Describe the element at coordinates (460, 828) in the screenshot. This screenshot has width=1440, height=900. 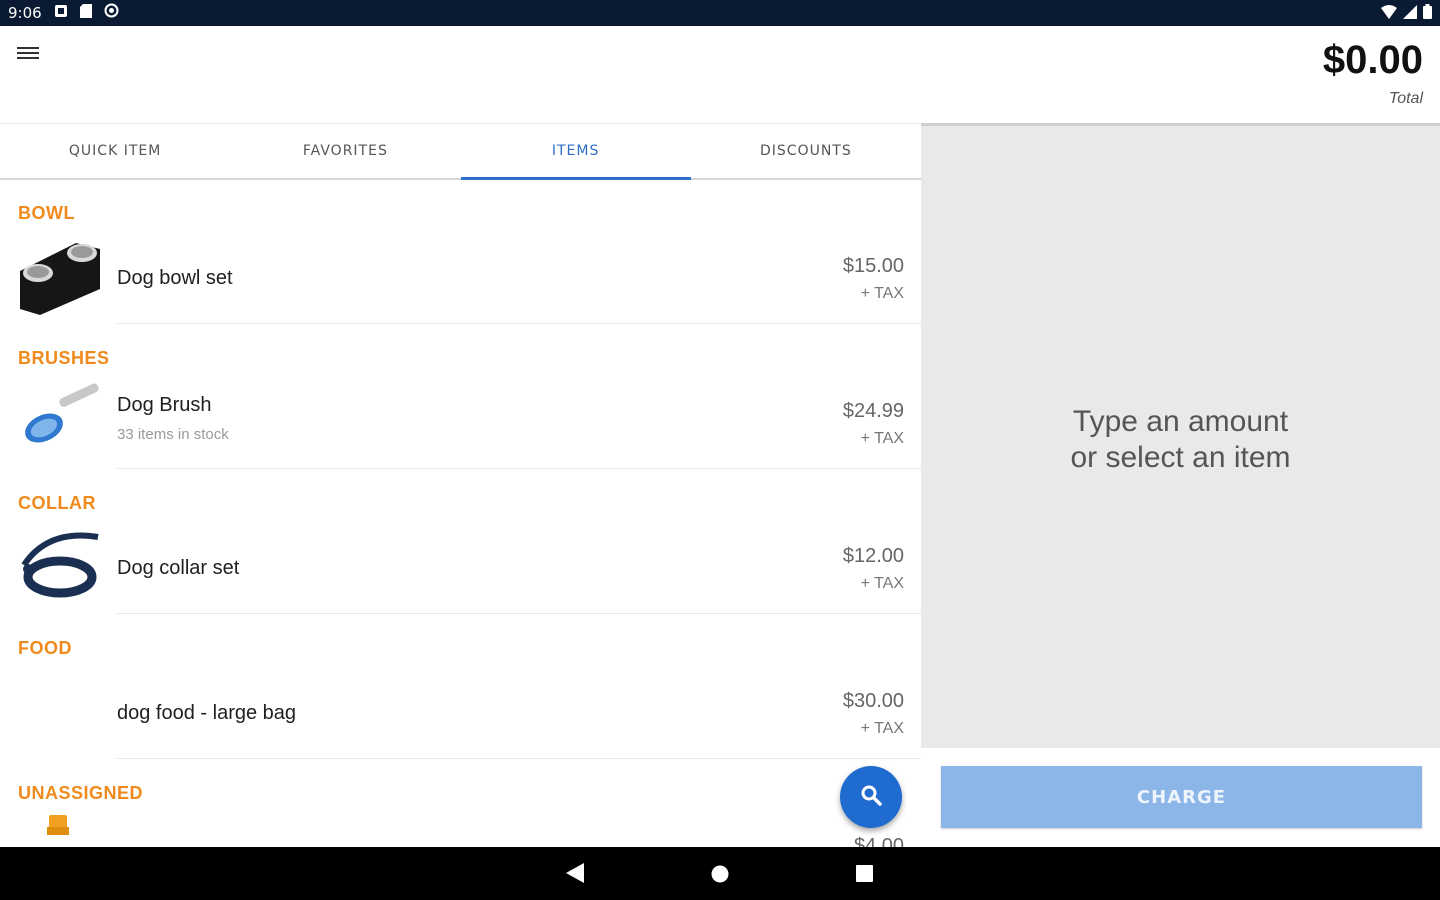
I see `list-item: $4.00` at that location.